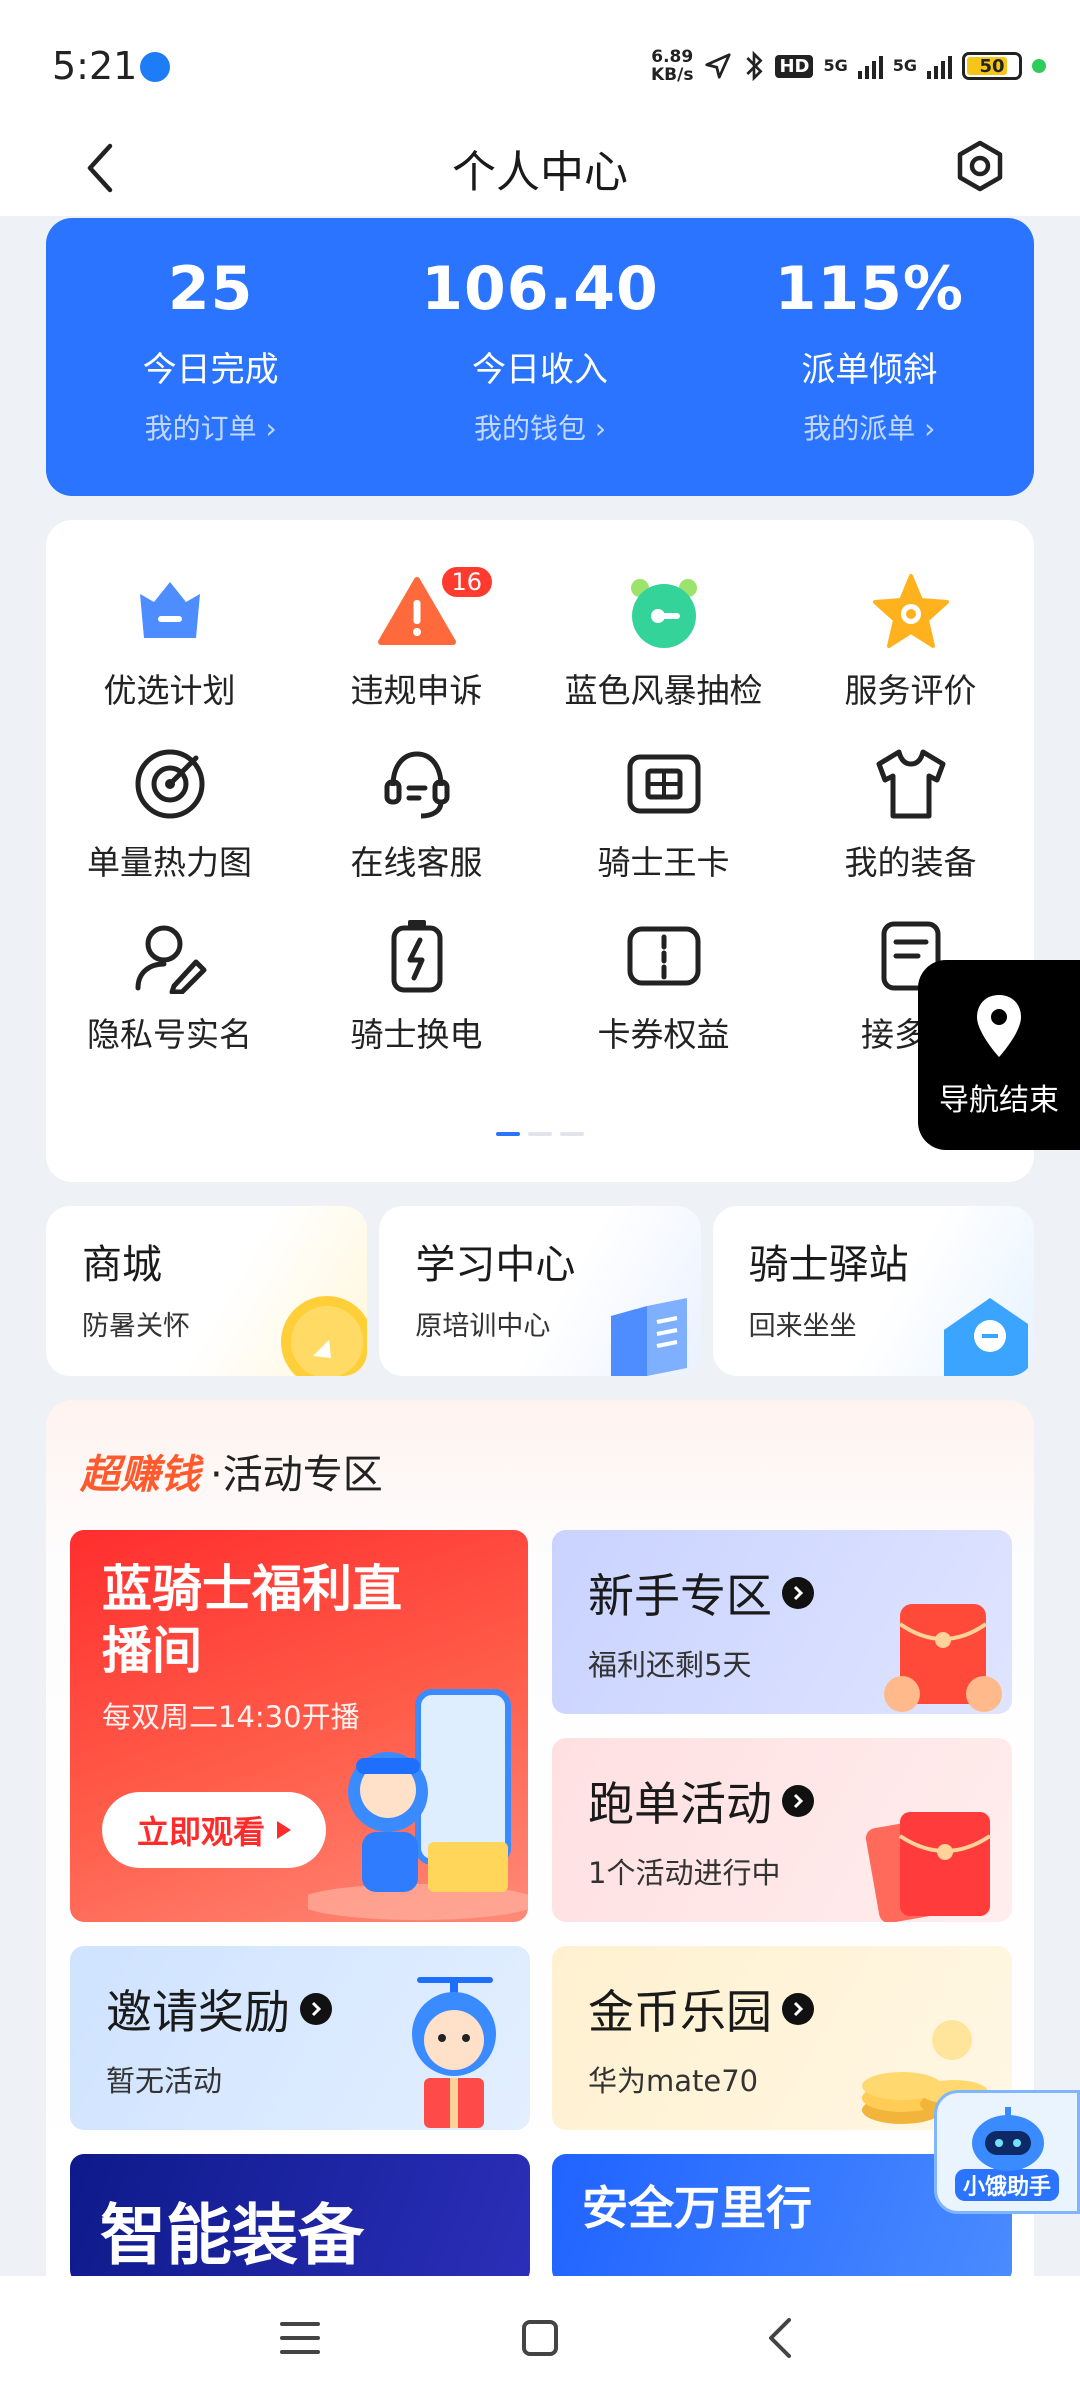 This screenshot has height=2400, width=1080. What do you see at coordinates (300, 2038) in the screenshot?
I see `invite-reward-tile: 邀请奖励 暂无活动` at bounding box center [300, 2038].